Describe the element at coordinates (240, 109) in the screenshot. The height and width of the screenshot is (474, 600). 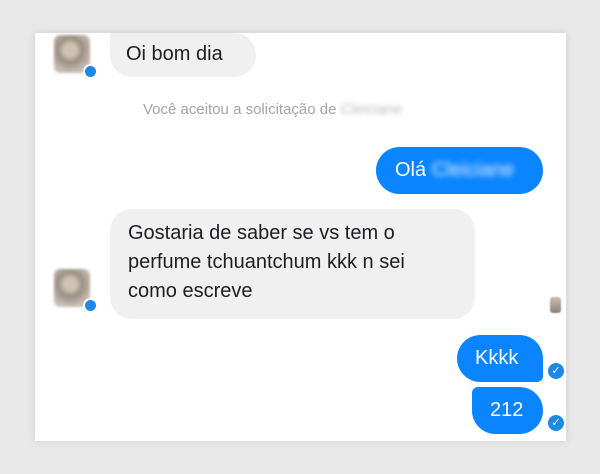
I see `notice-text: Você aceitou a solicitação de` at that location.